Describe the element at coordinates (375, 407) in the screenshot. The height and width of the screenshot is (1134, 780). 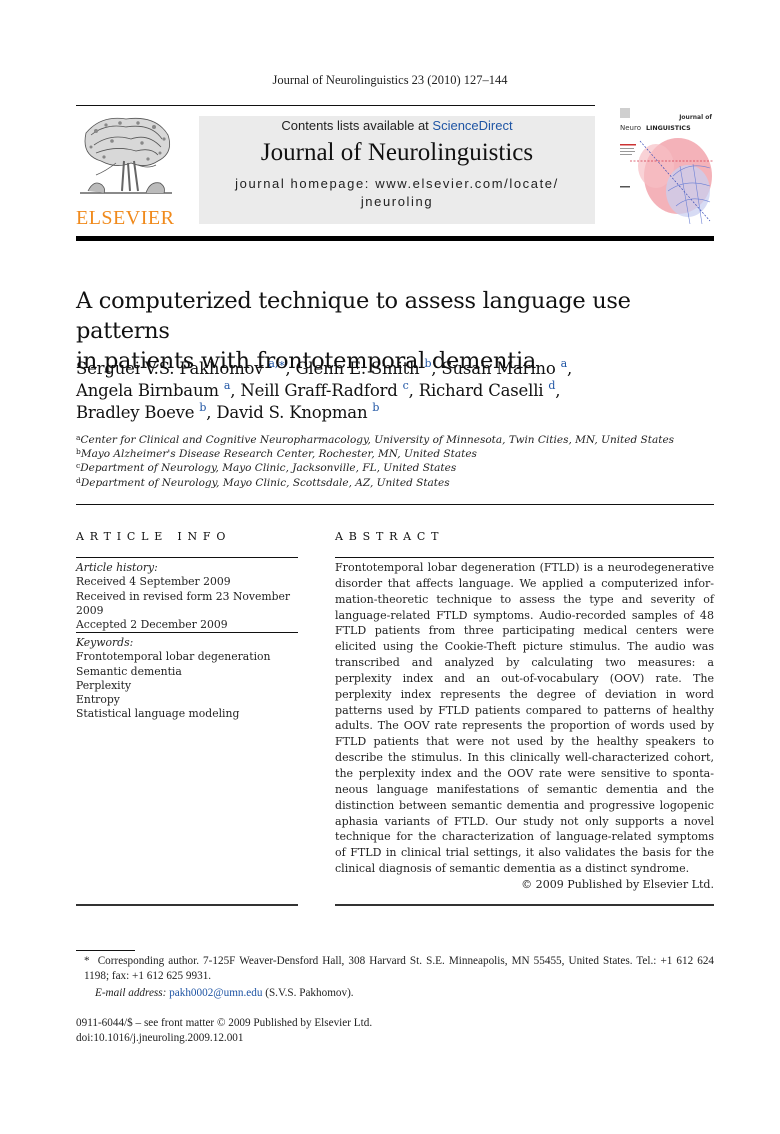
I see `author-affil-sup: b` at that location.